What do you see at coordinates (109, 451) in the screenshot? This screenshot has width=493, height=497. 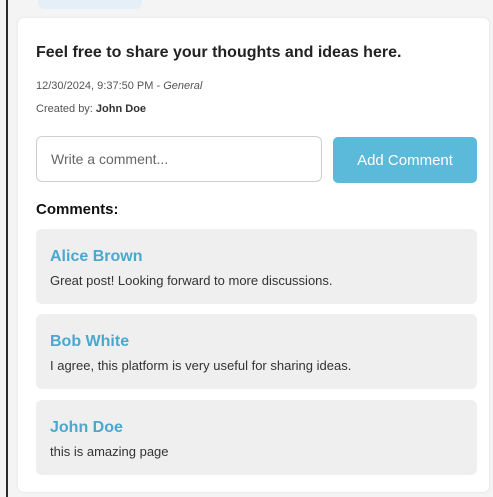 I see `comment-text: this is amazing page` at bounding box center [109, 451].